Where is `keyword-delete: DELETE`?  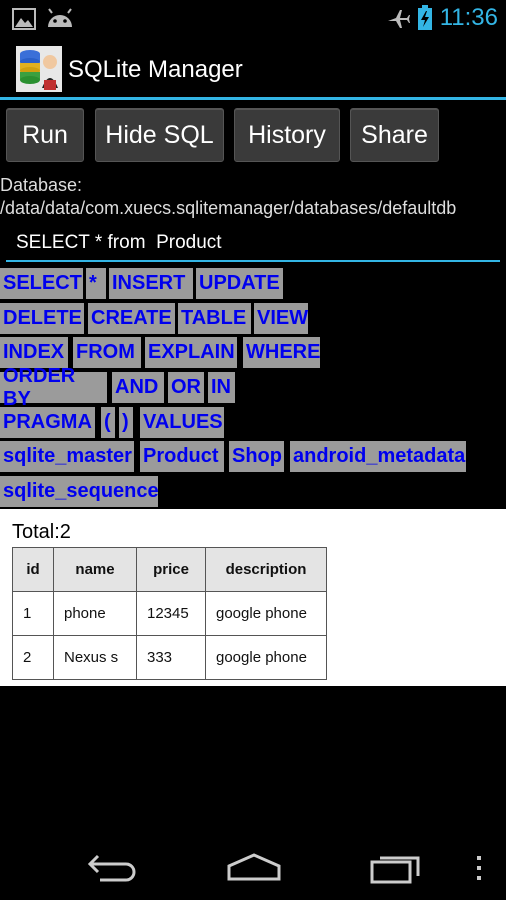
keyword-delete: DELETE is located at coordinates (42, 318).